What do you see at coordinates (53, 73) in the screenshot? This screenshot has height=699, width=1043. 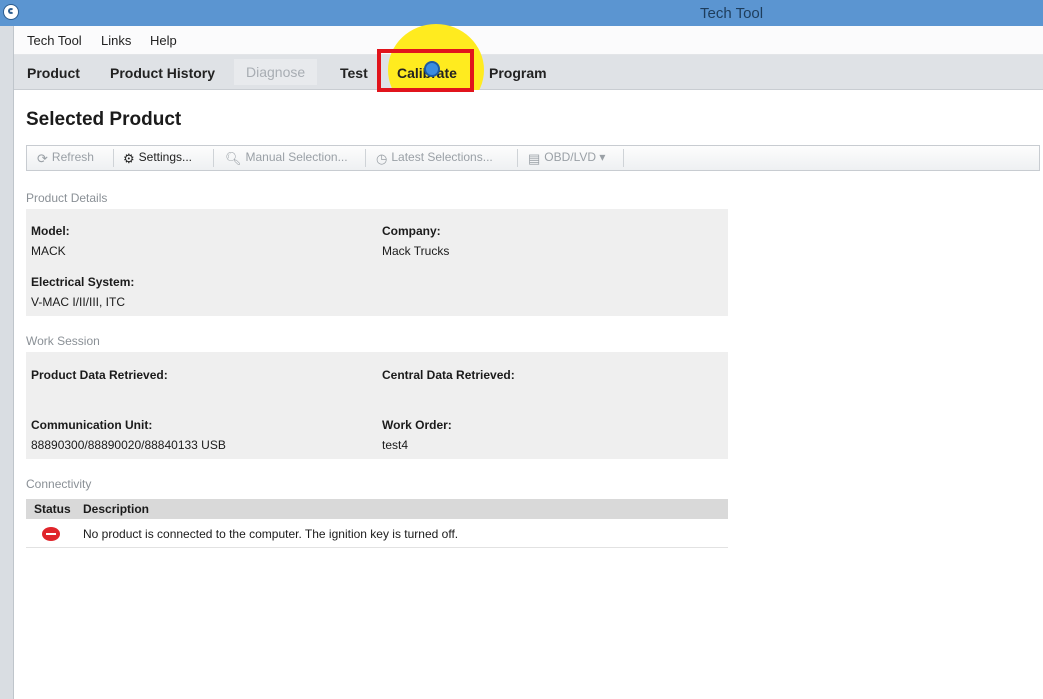 I see `tab-product: Product` at bounding box center [53, 73].